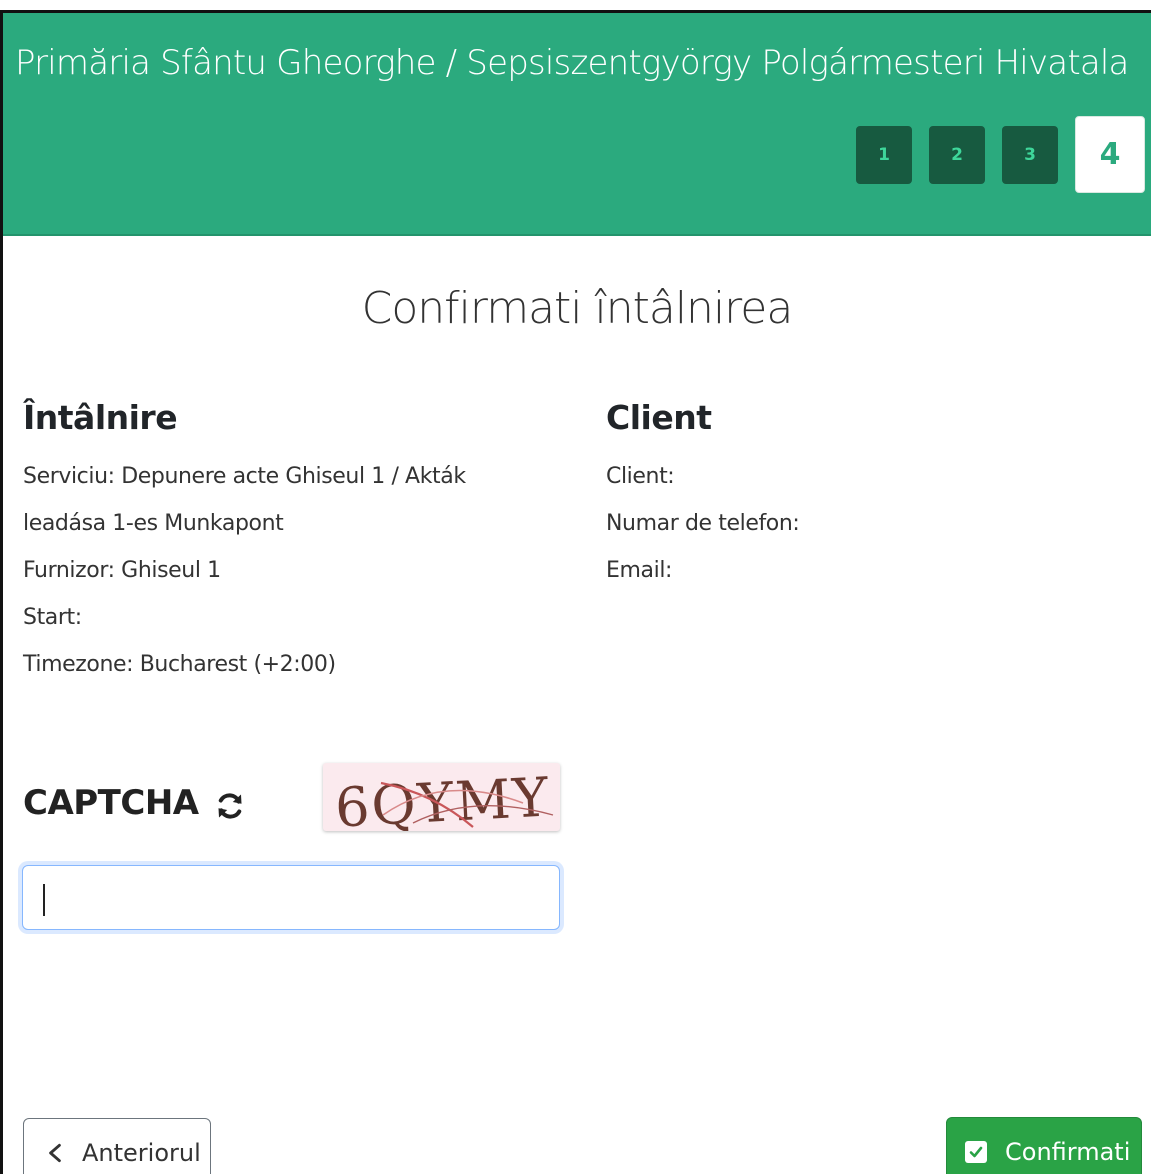 The image size is (1151, 1174). I want to click on client-phone: Numar de telefon:, so click(703, 523).